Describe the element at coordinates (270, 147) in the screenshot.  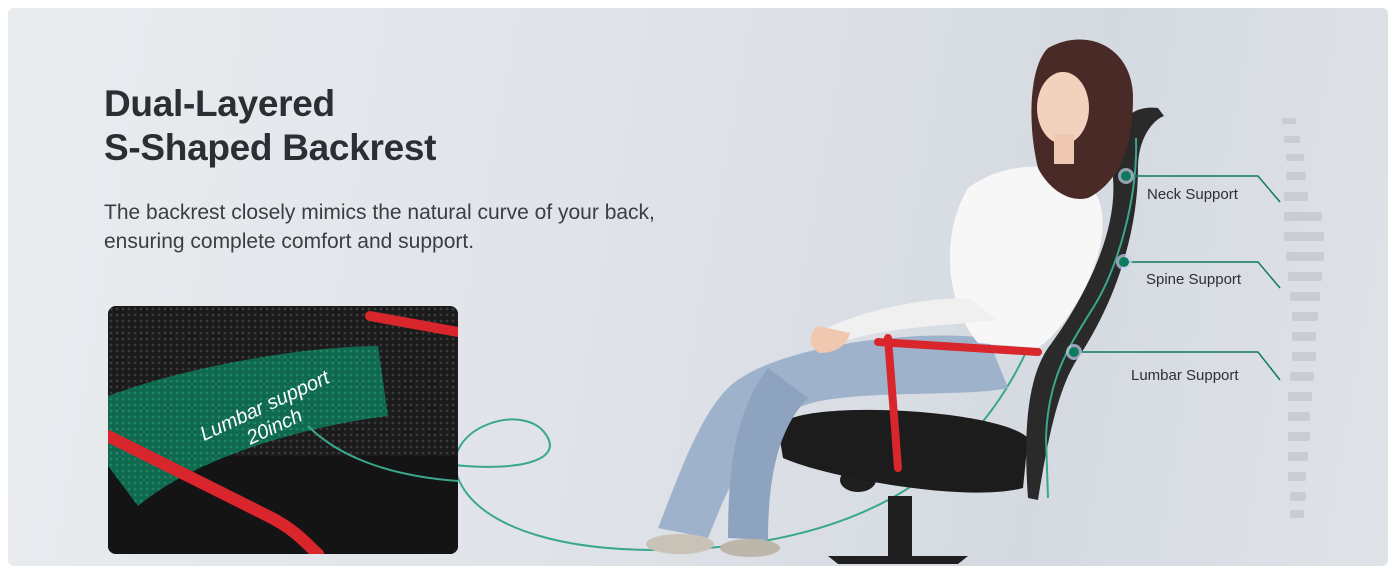
I see `title-line-2: S-Shaped Backrest` at that location.